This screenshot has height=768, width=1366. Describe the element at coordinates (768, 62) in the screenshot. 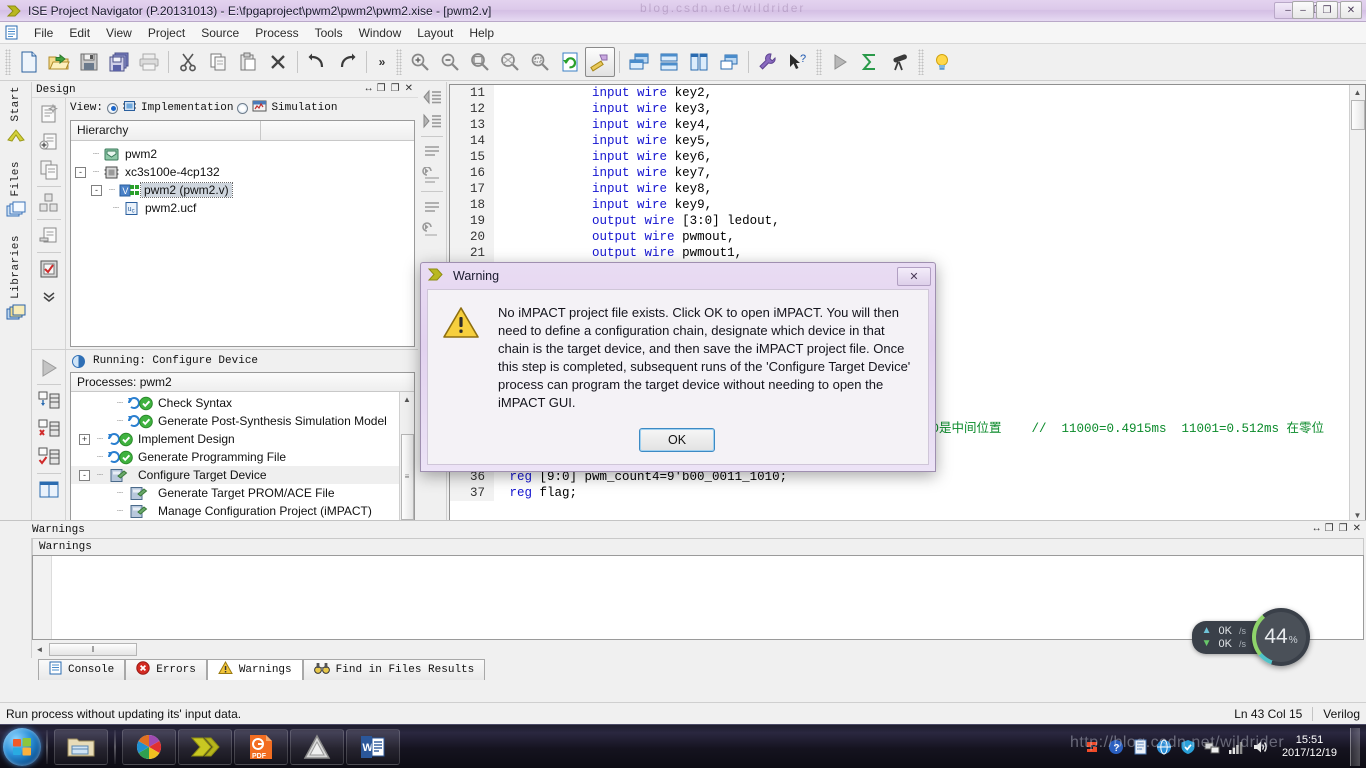

I see `wrench-settings-icon` at that location.